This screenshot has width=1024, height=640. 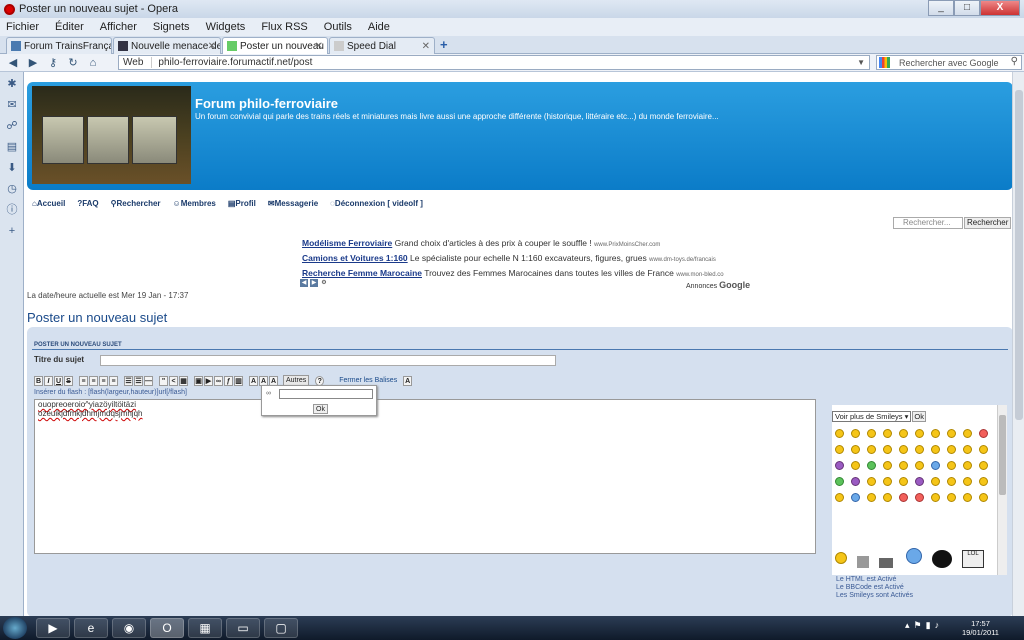 I want to click on volume-icon: ♪, so click(x=937, y=625).